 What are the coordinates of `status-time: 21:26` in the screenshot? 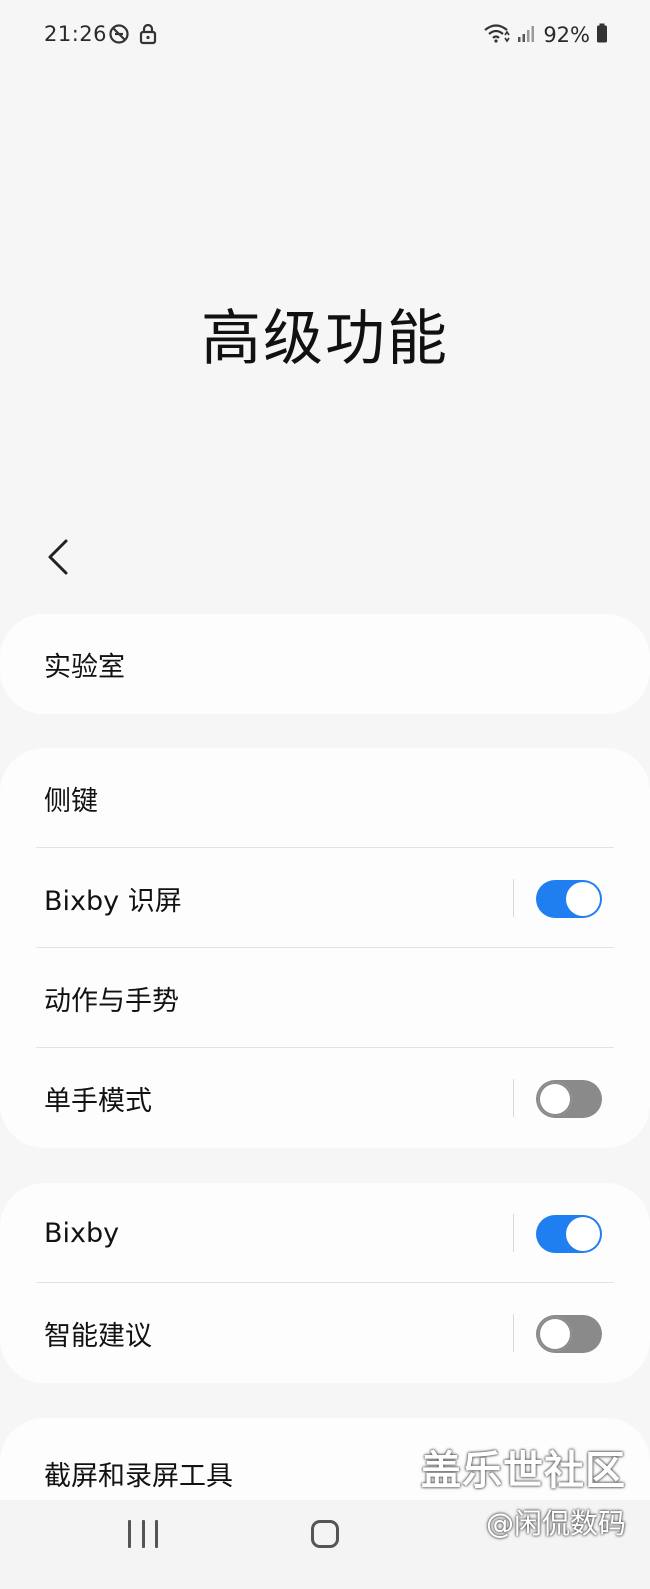 It's located at (76, 34).